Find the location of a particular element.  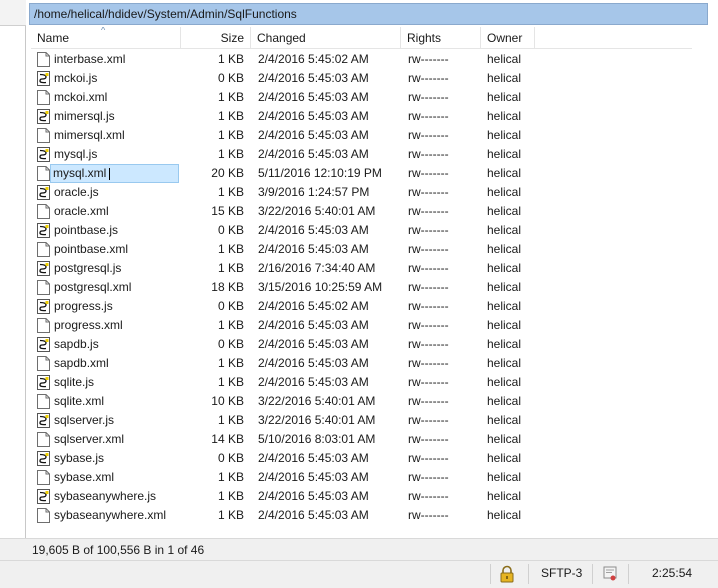

column-owner: Owner is located at coordinates (508, 38).